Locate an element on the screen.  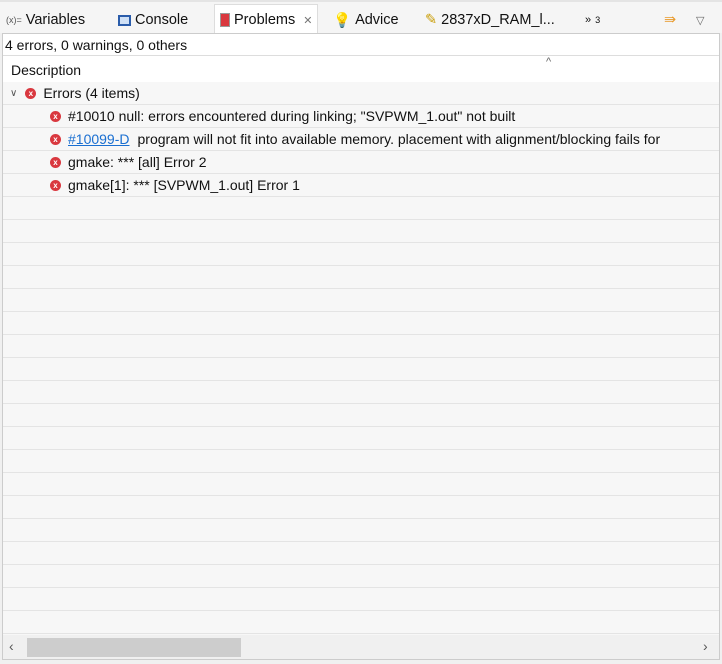
tab-label: Variables is located at coordinates (55, 20).